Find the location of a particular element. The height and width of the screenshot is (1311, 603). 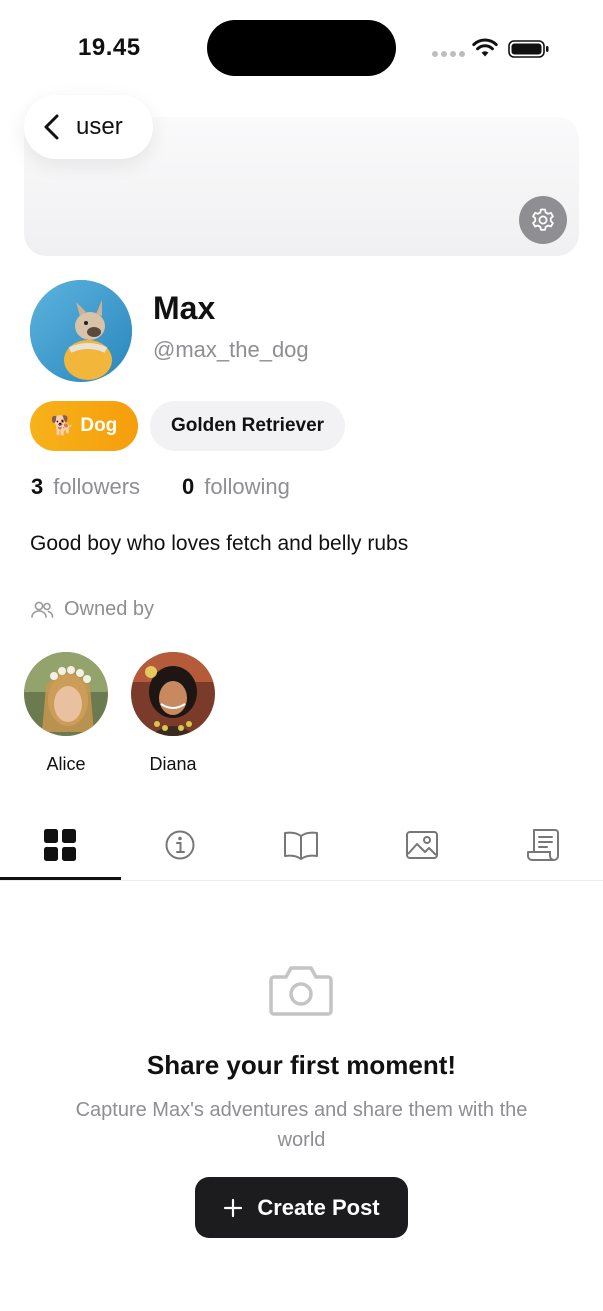

following-label: following is located at coordinates (247, 486).